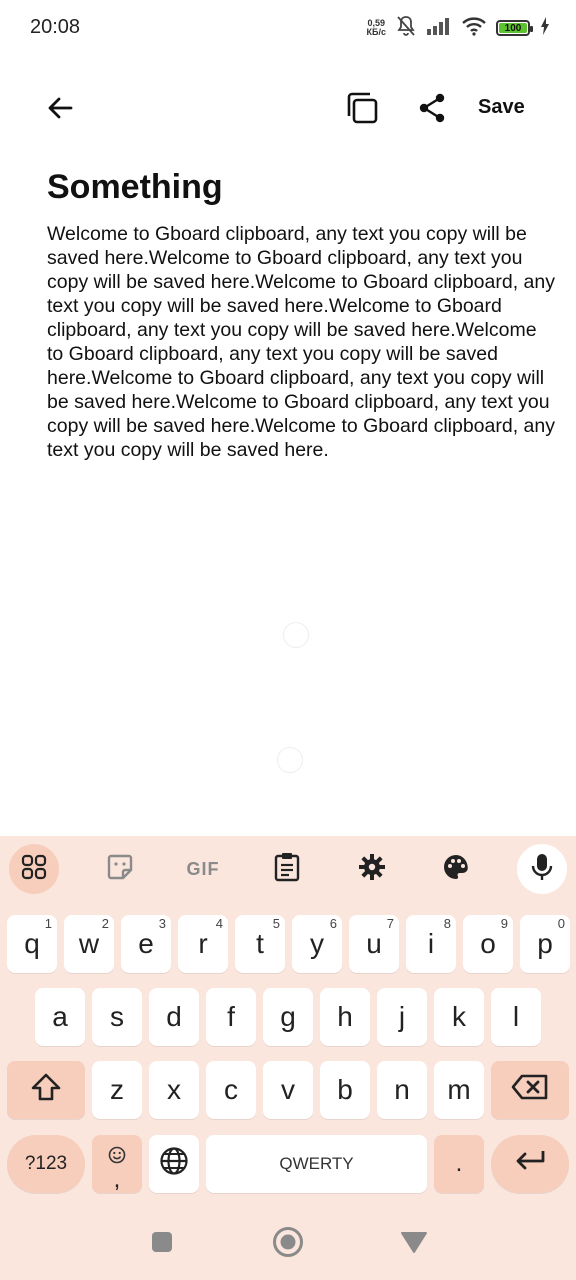 This screenshot has height=1280, width=576. I want to click on share-button, so click(432, 110).